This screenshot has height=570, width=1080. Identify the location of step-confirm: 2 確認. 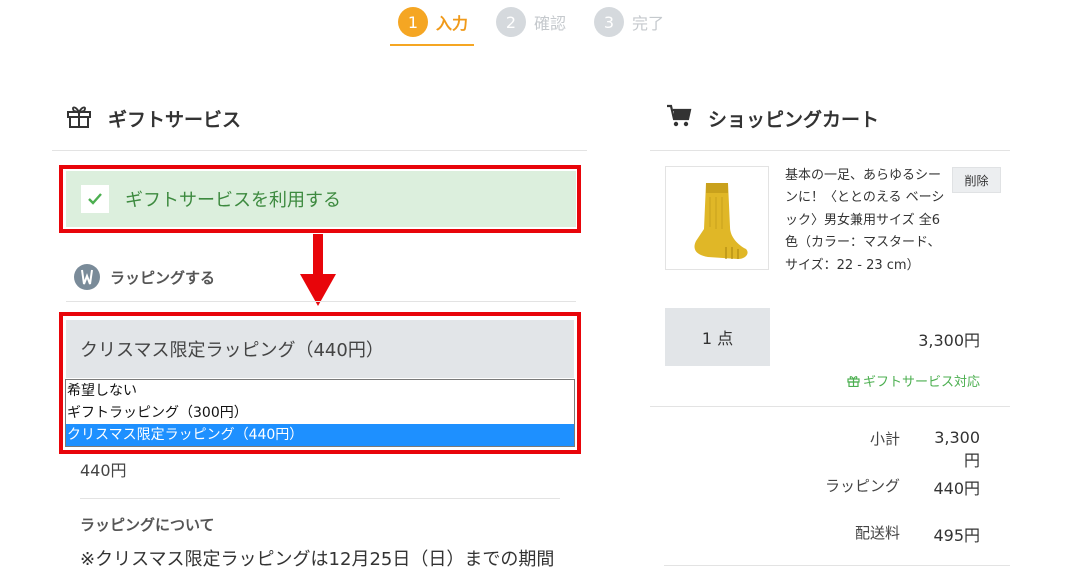
(531, 22).